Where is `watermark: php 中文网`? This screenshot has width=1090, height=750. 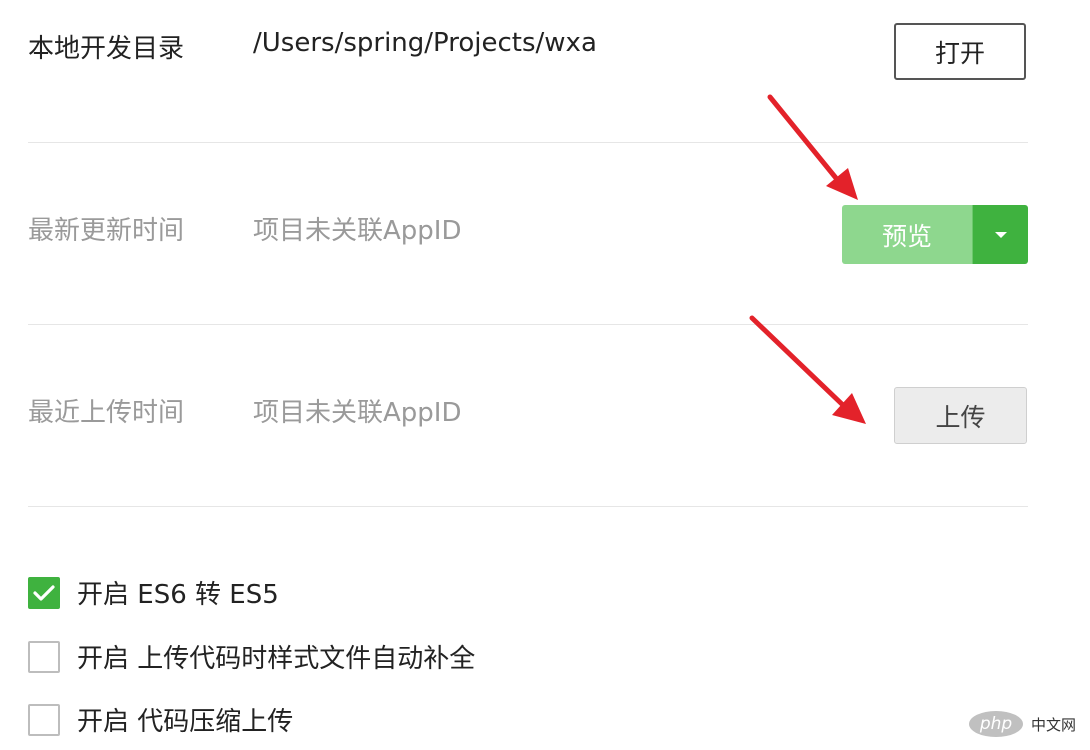
watermark: php 中文网 is located at coordinates (1021, 724).